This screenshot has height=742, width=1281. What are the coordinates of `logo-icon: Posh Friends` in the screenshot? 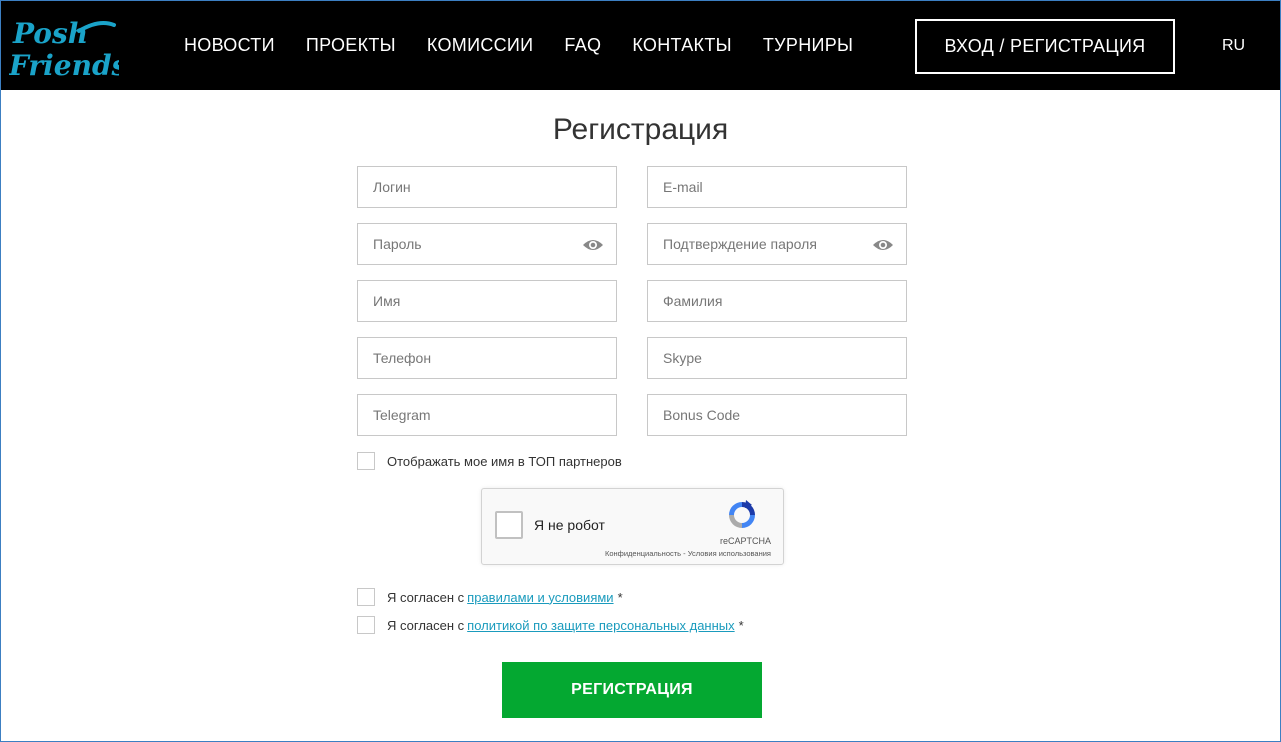 It's located at (68, 49).